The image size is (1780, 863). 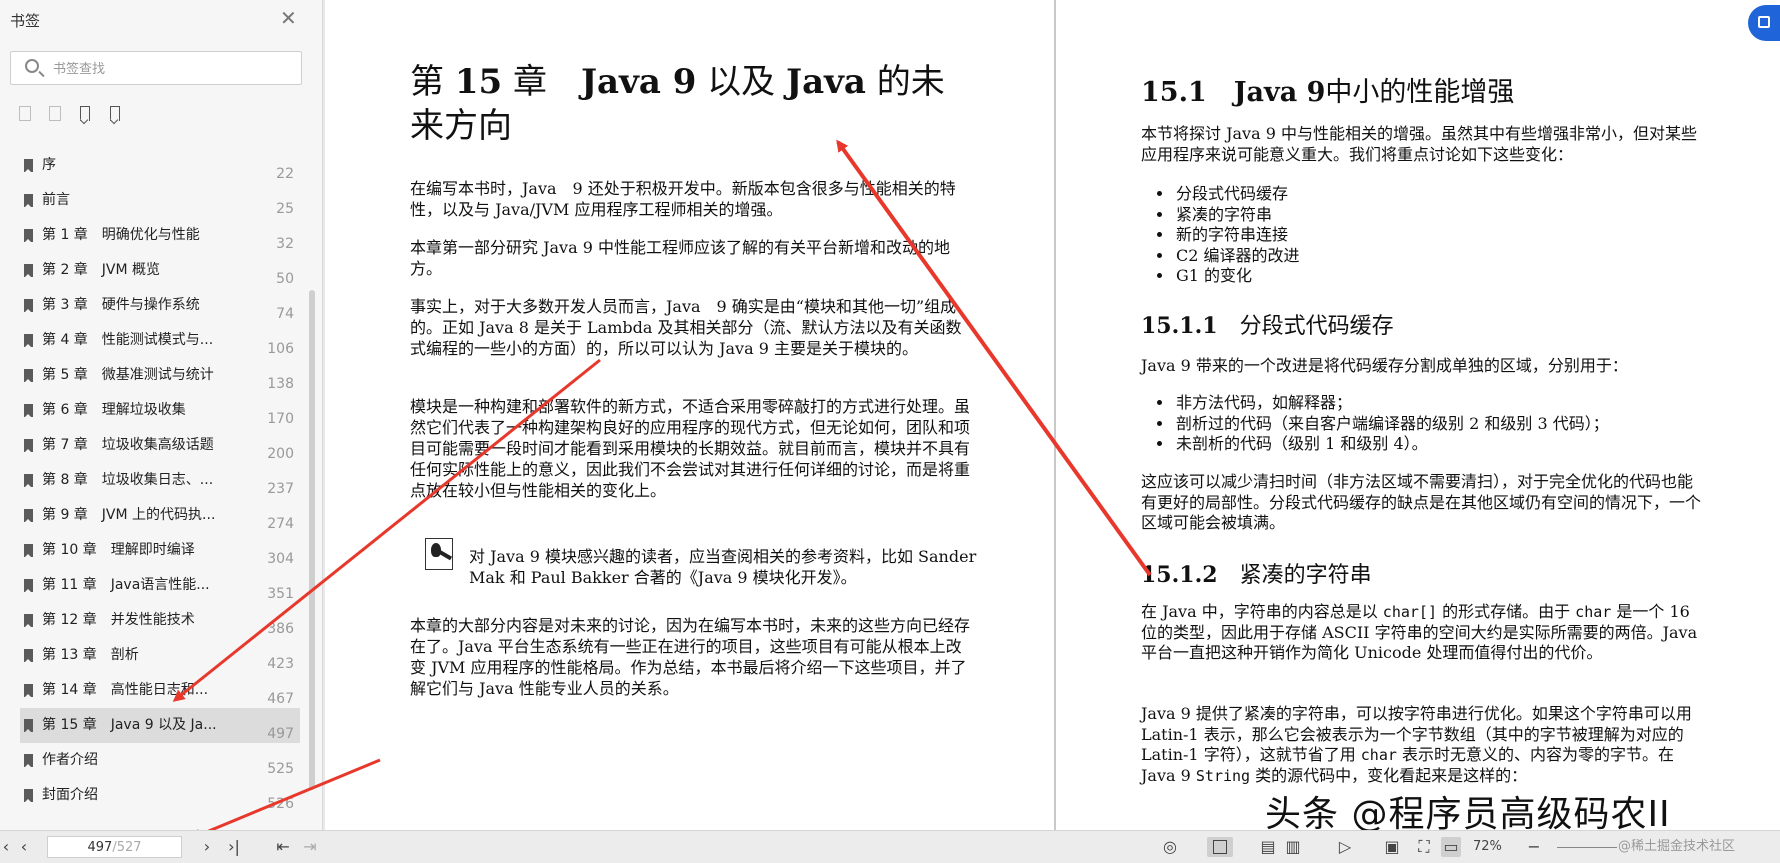 What do you see at coordinates (1237, 215) in the screenshot?
I see `list-item: 紧凑的字符串` at bounding box center [1237, 215].